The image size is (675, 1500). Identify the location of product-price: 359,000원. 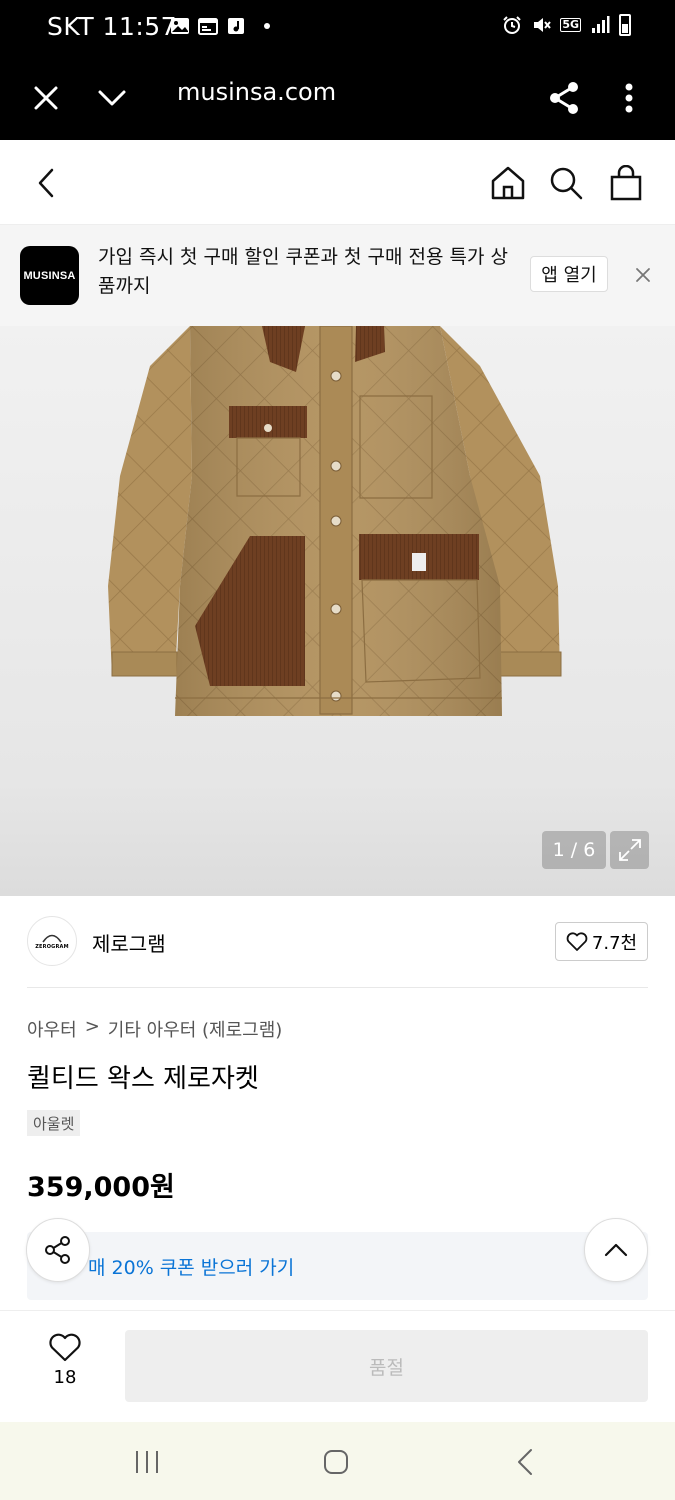
(101, 1187).